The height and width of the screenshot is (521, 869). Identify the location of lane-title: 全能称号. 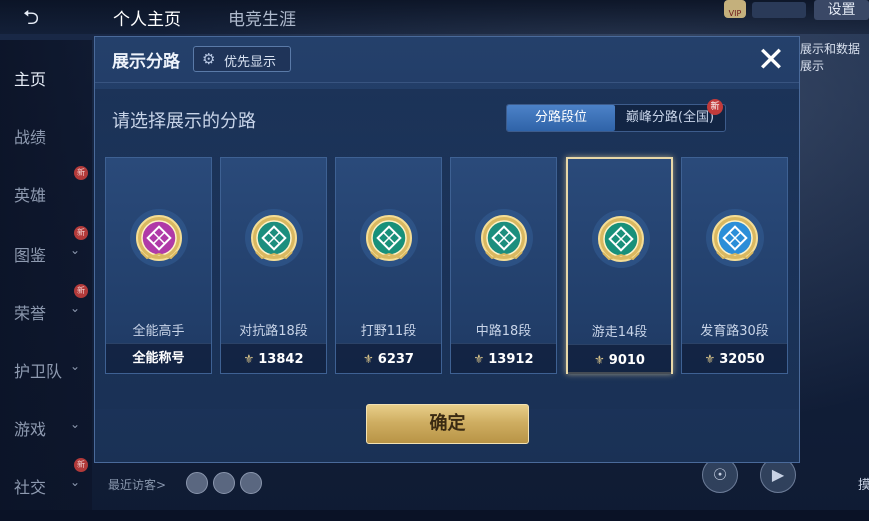
(158, 358).